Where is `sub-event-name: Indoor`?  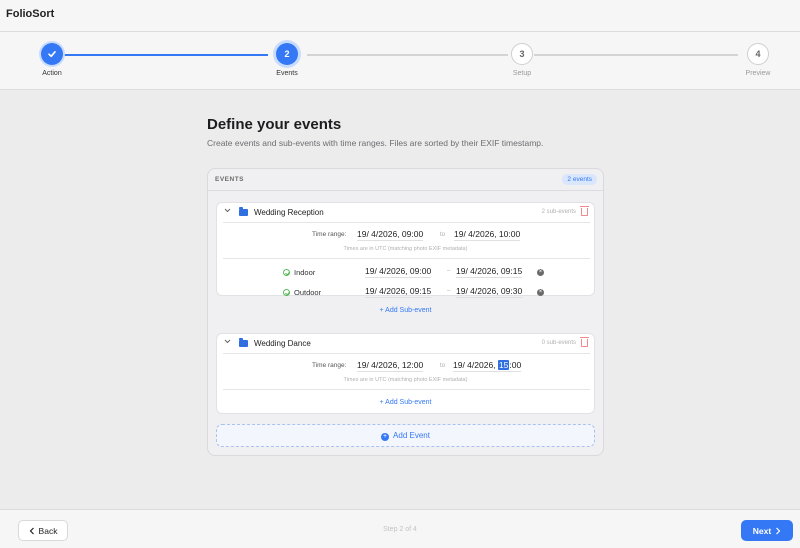 sub-event-name: Indoor is located at coordinates (304, 272).